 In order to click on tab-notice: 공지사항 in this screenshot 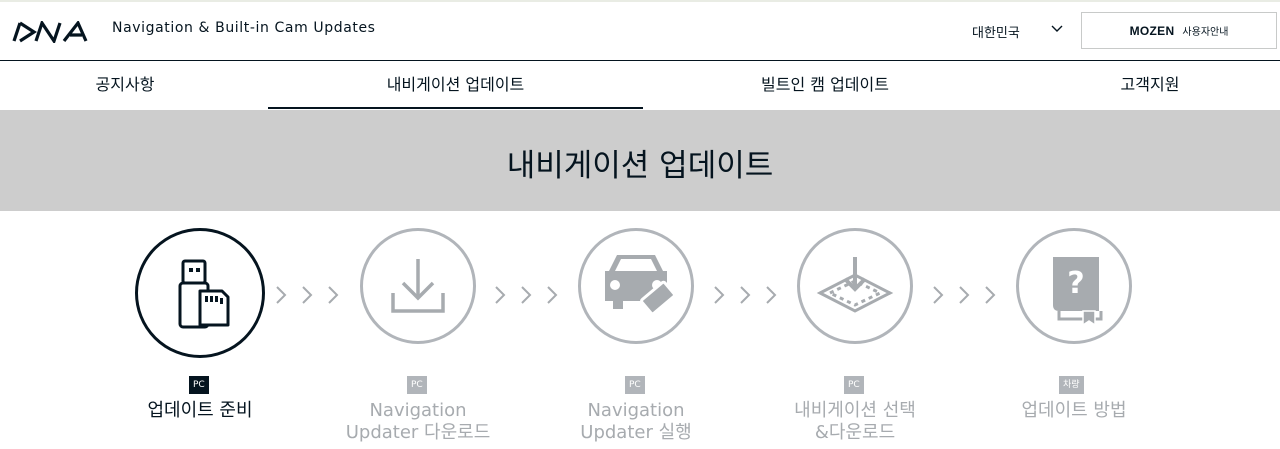, I will do `click(125, 85)`.